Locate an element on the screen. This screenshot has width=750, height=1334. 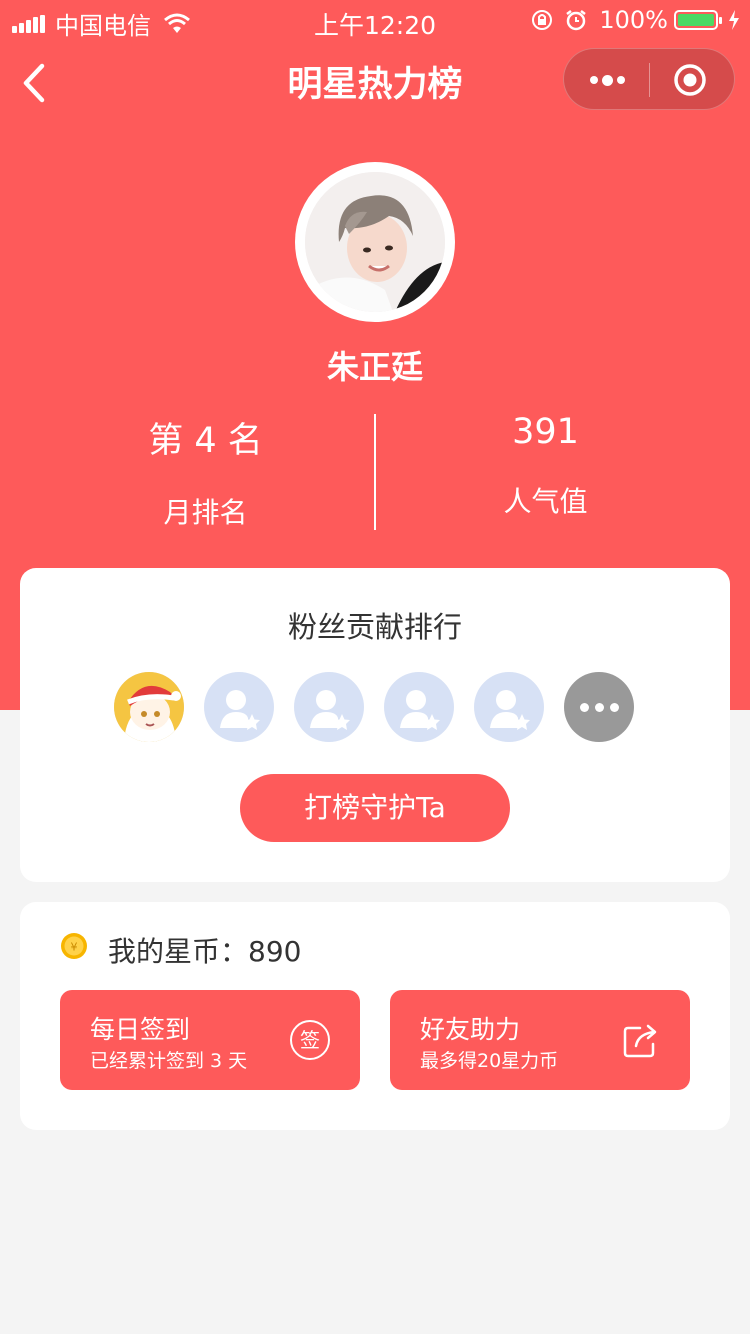
capsule-divider is located at coordinates (649, 80).